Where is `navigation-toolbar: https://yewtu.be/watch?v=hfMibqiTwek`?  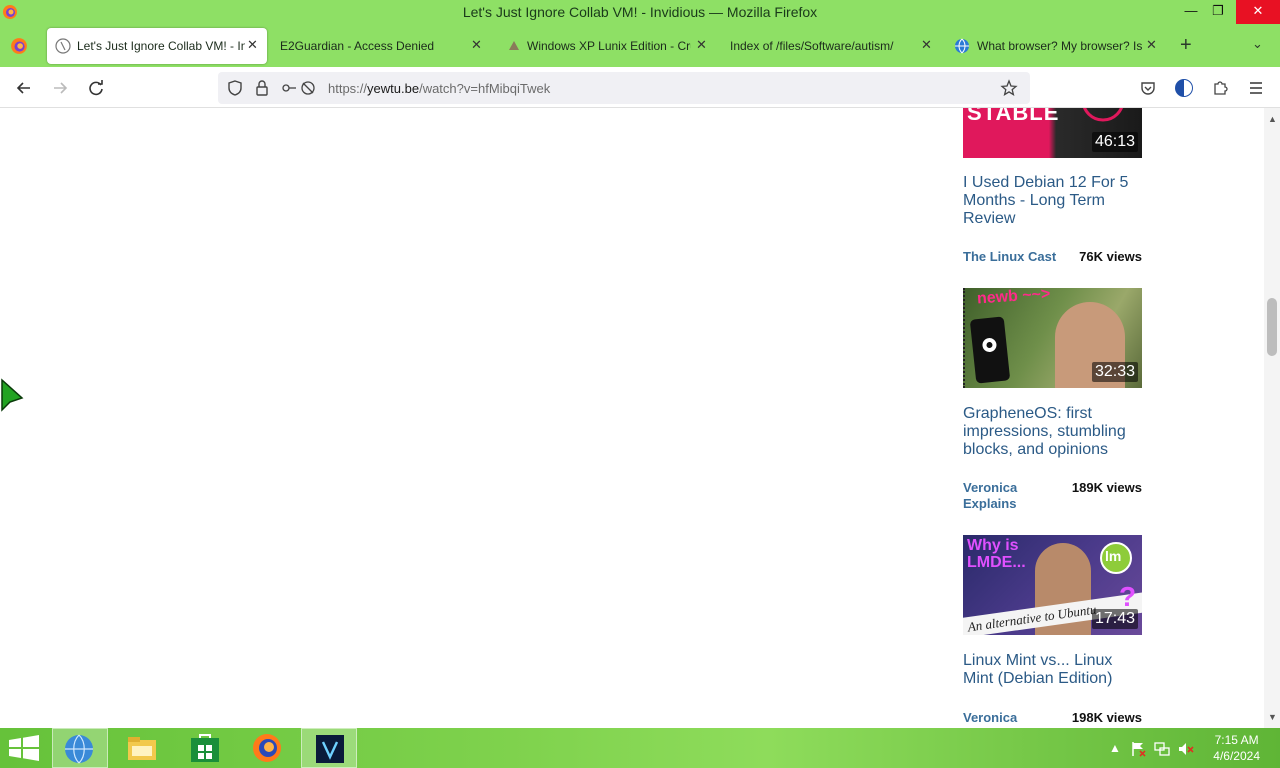 navigation-toolbar: https://yewtu.be/watch?v=hfMibqiTwek is located at coordinates (640, 87).